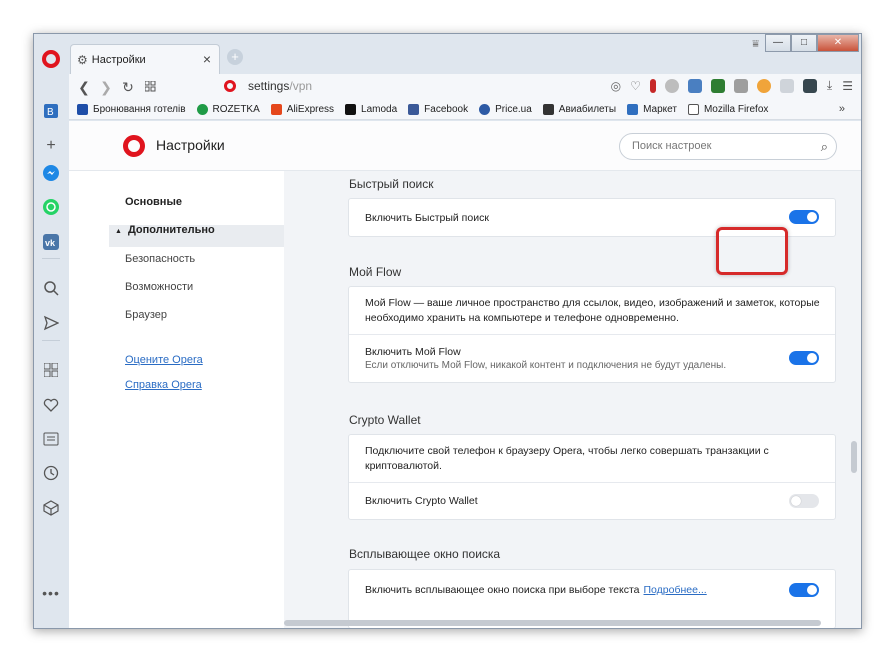 This screenshot has width=895, height=661. What do you see at coordinates (403, 466) in the screenshot?
I see `crypto-wallet-description-line2: криптовалютой.` at bounding box center [403, 466].